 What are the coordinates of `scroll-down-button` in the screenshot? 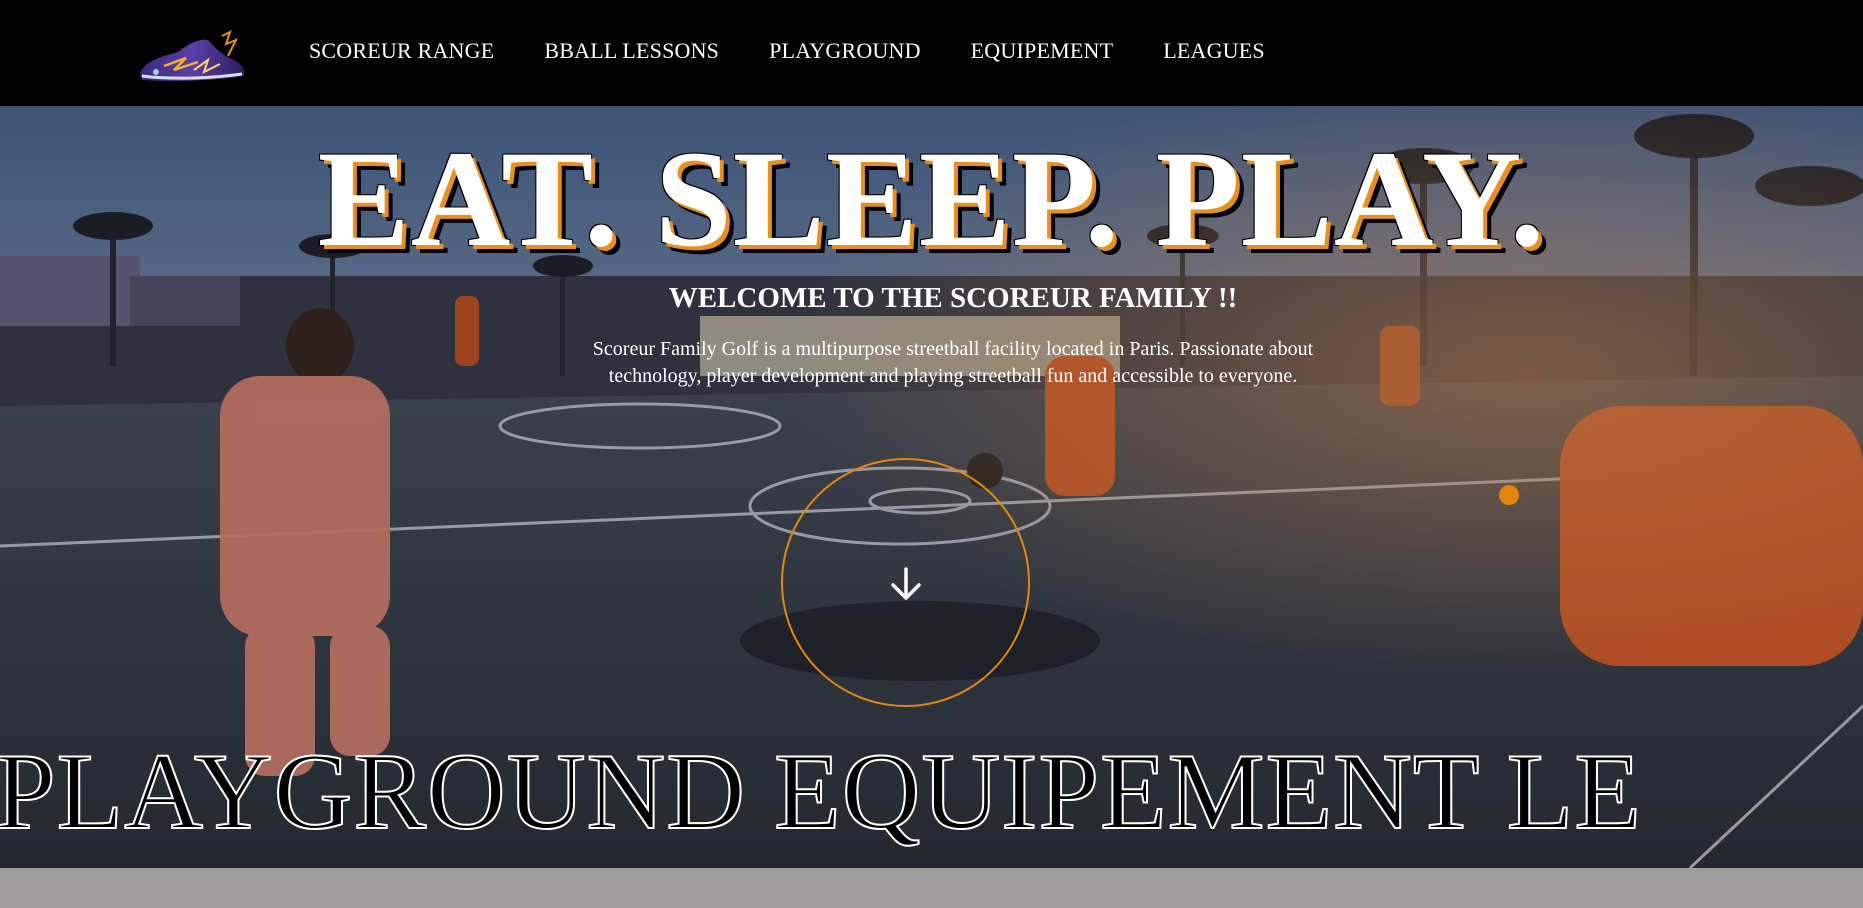 It's located at (905, 582).